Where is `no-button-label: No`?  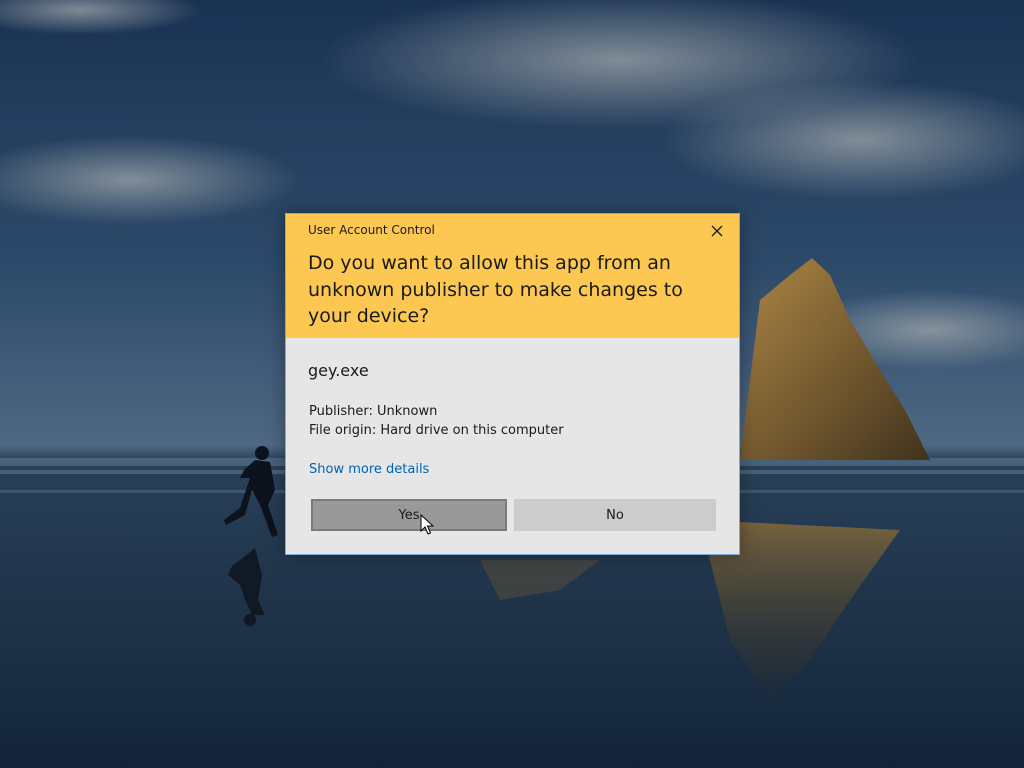
no-button-label: No is located at coordinates (615, 515).